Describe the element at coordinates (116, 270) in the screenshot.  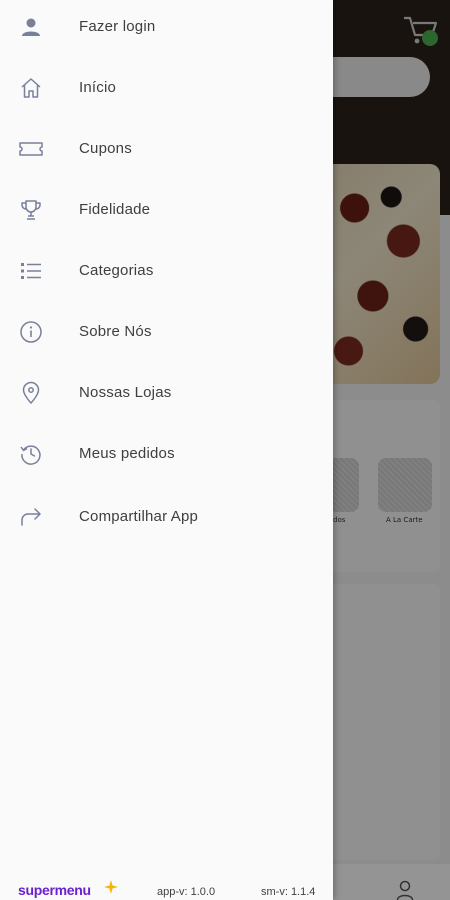
I see `menu-item-label: Categorias` at that location.